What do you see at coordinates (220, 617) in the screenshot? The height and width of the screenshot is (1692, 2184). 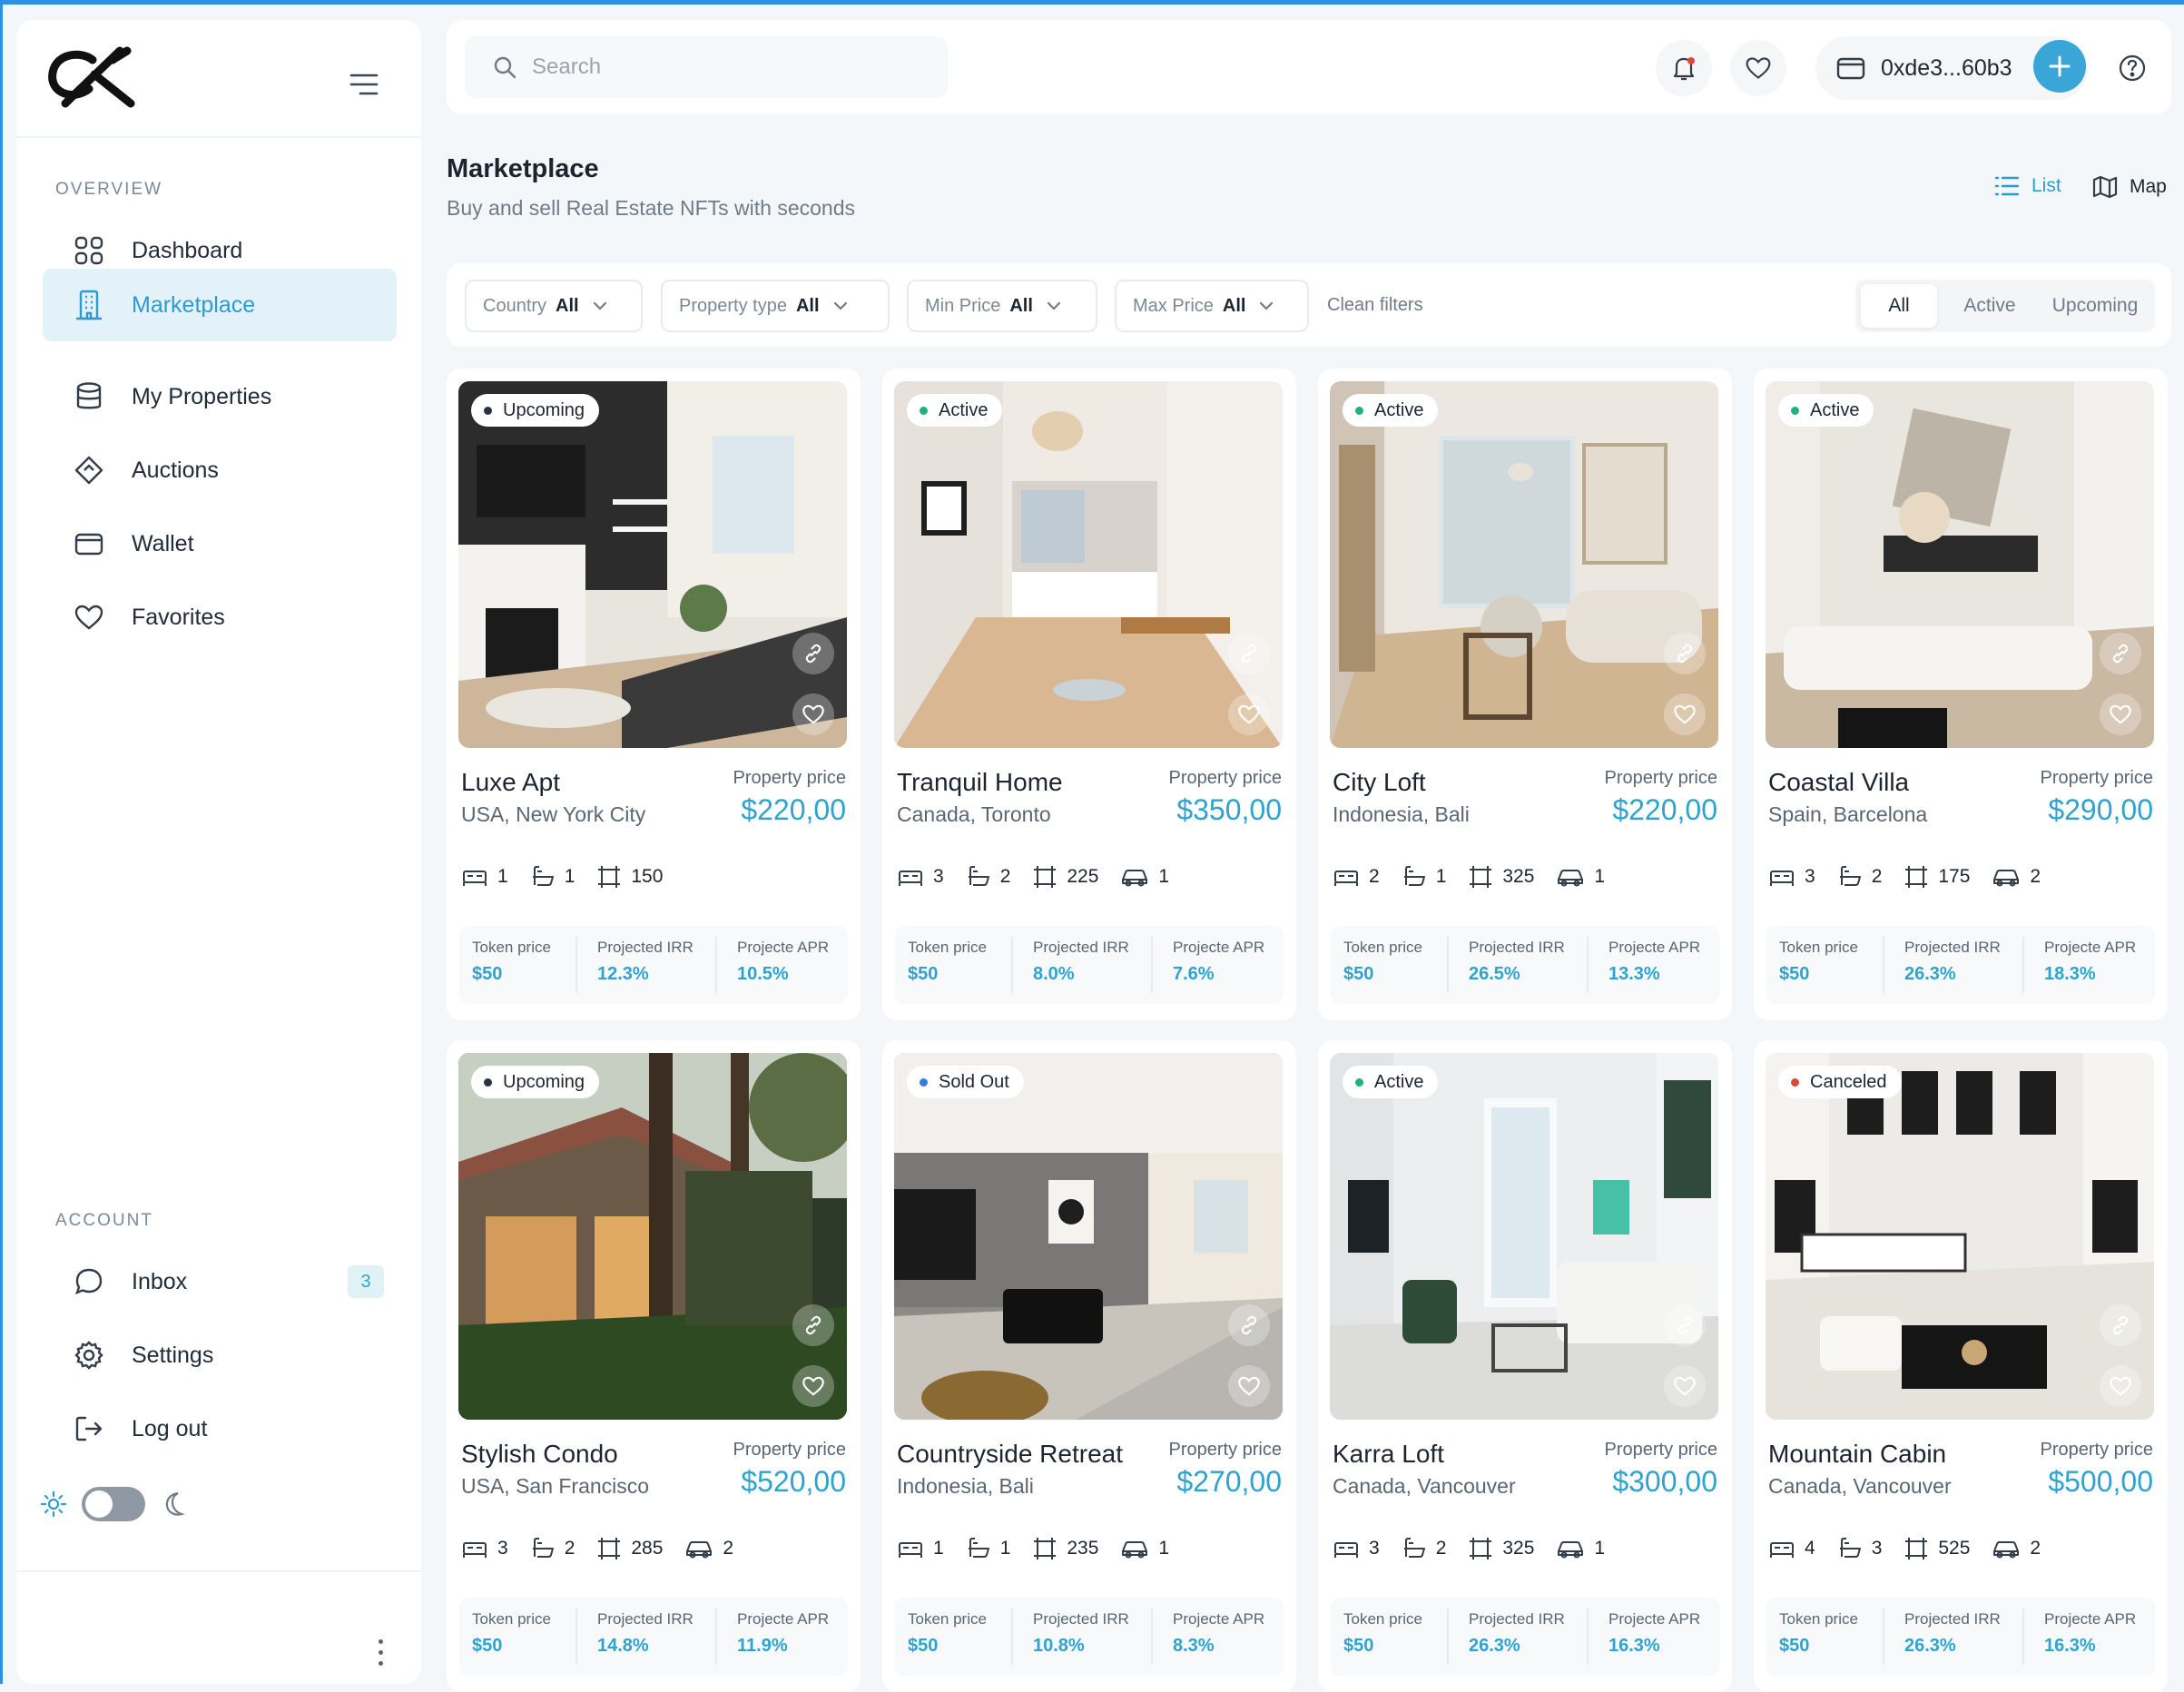 I see `sidebar-item-favorites: Favorites` at bounding box center [220, 617].